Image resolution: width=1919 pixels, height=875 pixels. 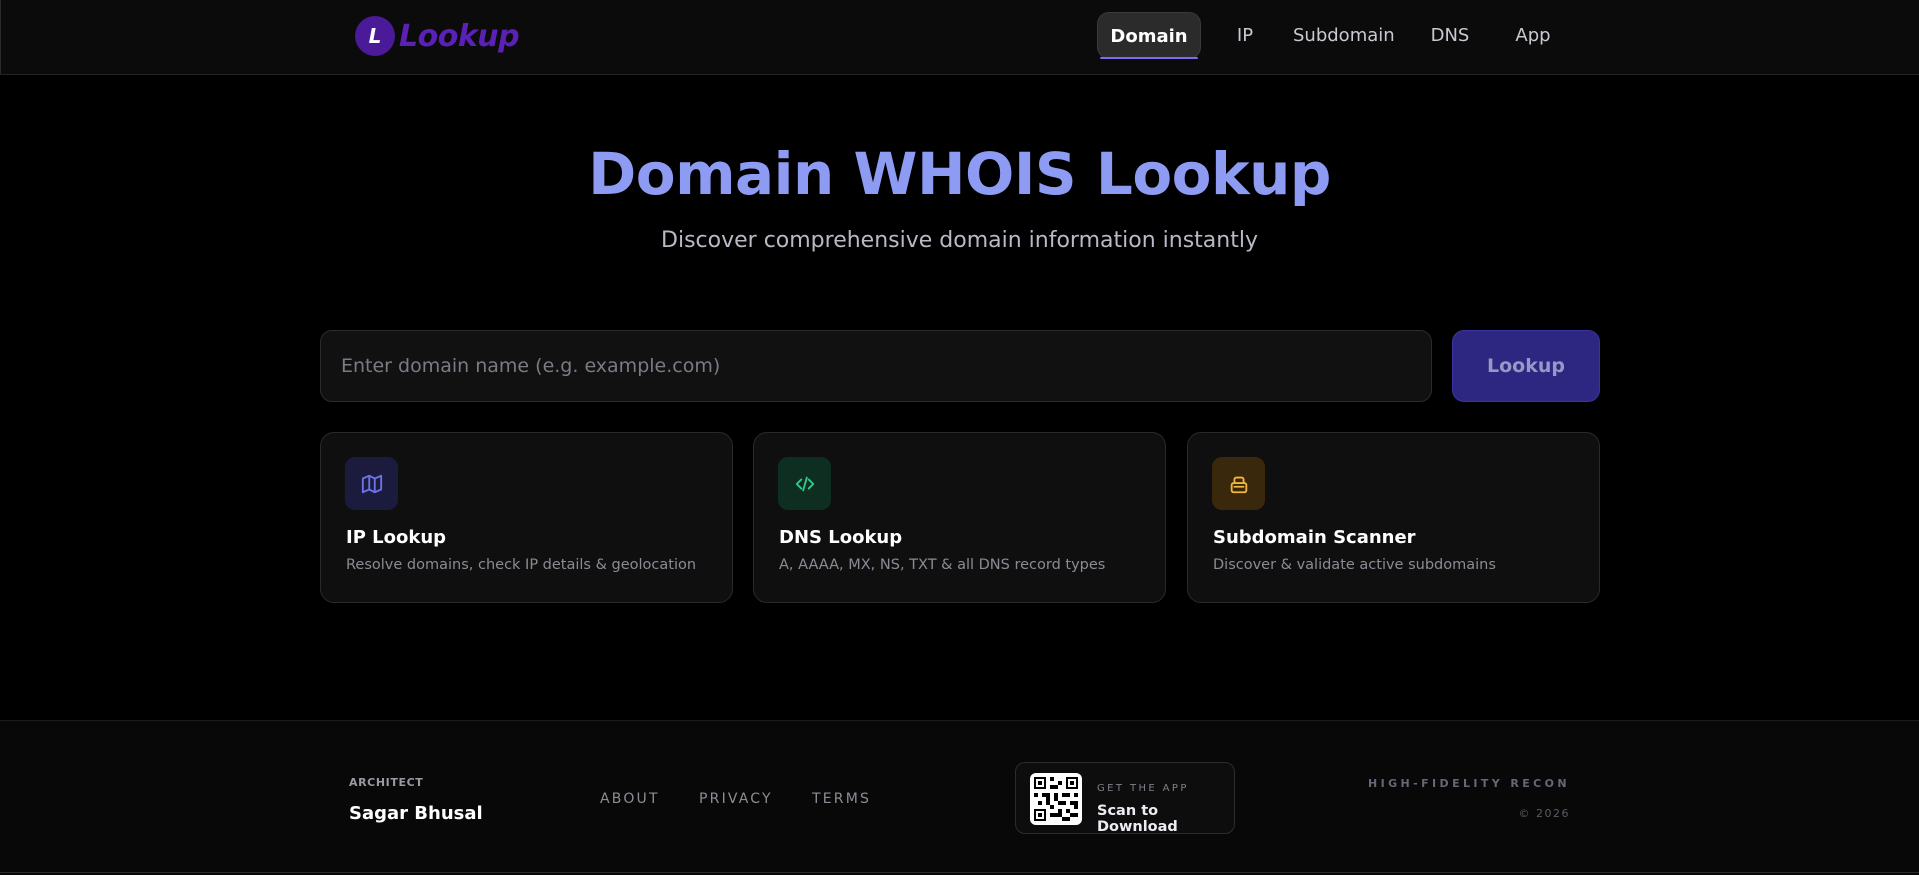 What do you see at coordinates (841, 537) in the screenshot?
I see `card-title: DNS Lookup` at bounding box center [841, 537].